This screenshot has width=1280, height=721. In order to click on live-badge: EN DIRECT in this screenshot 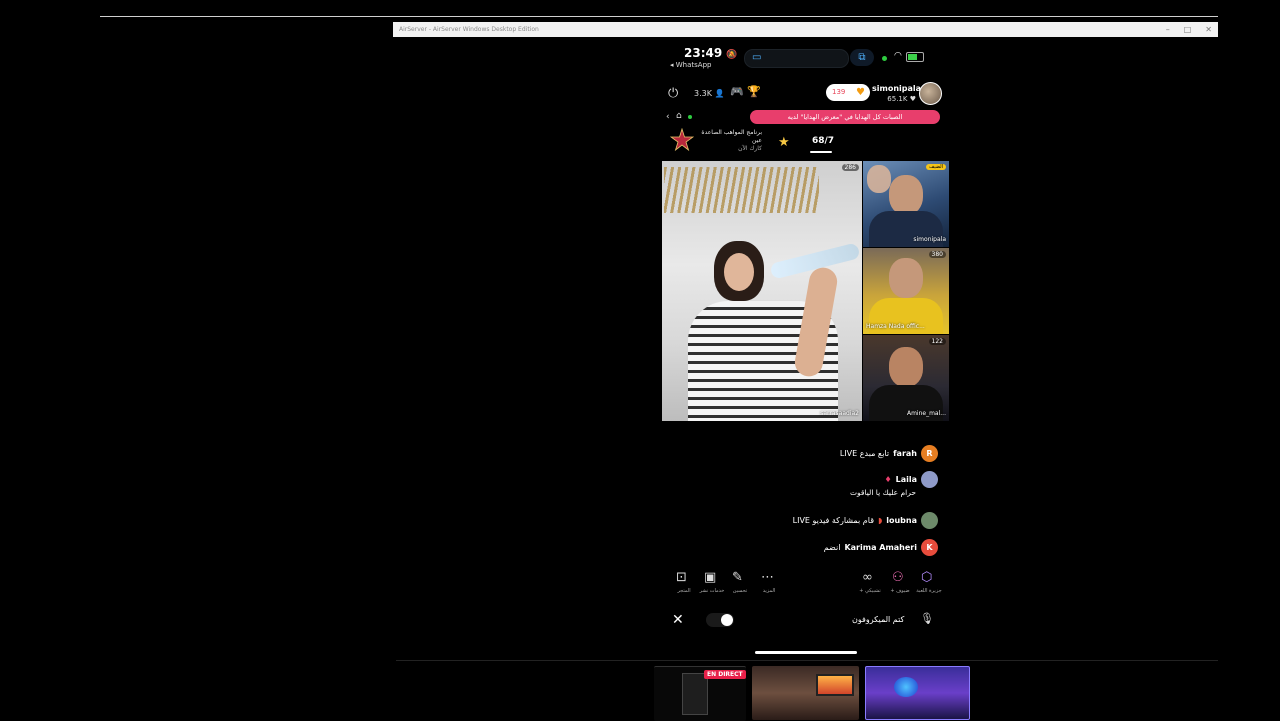, I will do `click(725, 674)`.